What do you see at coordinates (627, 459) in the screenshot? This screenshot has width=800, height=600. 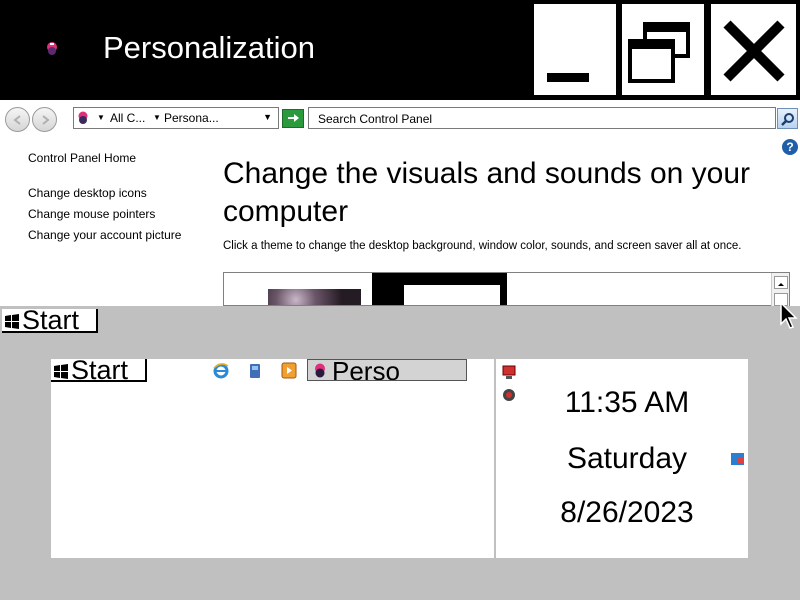 I see `clock-day: Saturday` at bounding box center [627, 459].